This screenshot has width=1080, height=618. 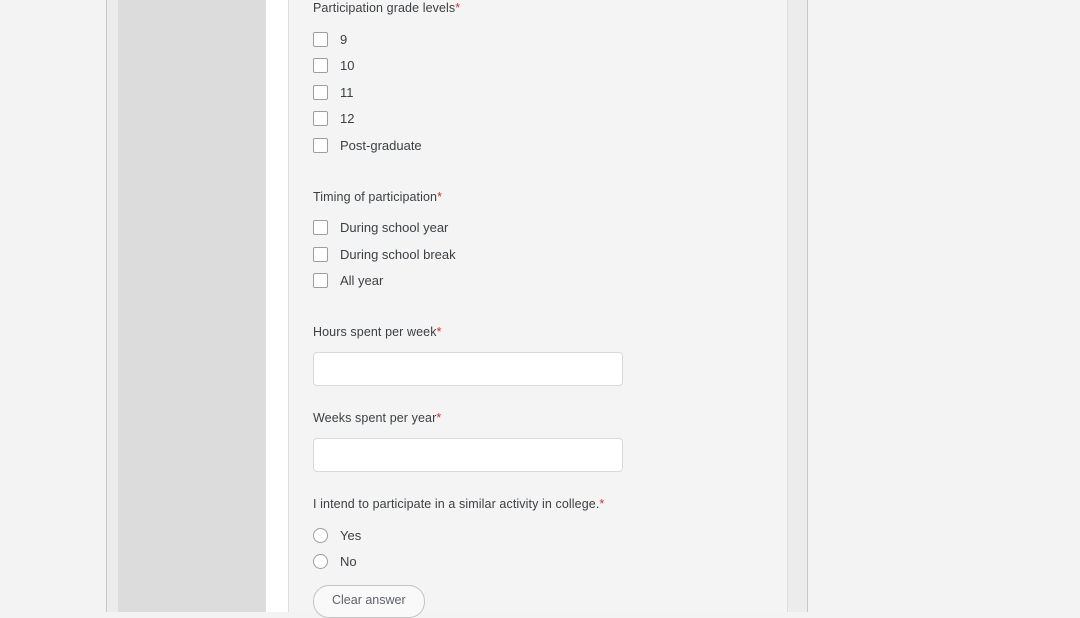 I want to click on question-label-text: Hours spent per week, so click(x=375, y=332).